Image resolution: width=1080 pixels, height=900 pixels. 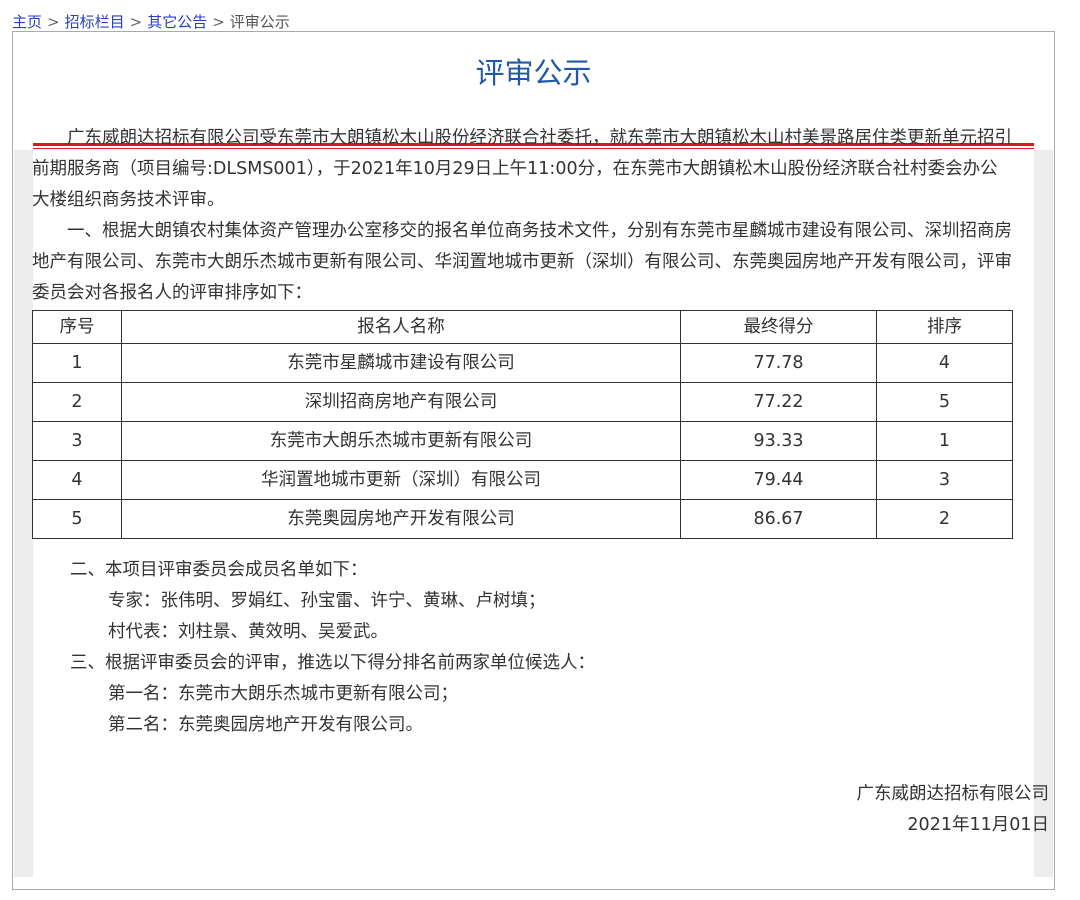 What do you see at coordinates (77, 327) in the screenshot?
I see `header-index: 序号` at bounding box center [77, 327].